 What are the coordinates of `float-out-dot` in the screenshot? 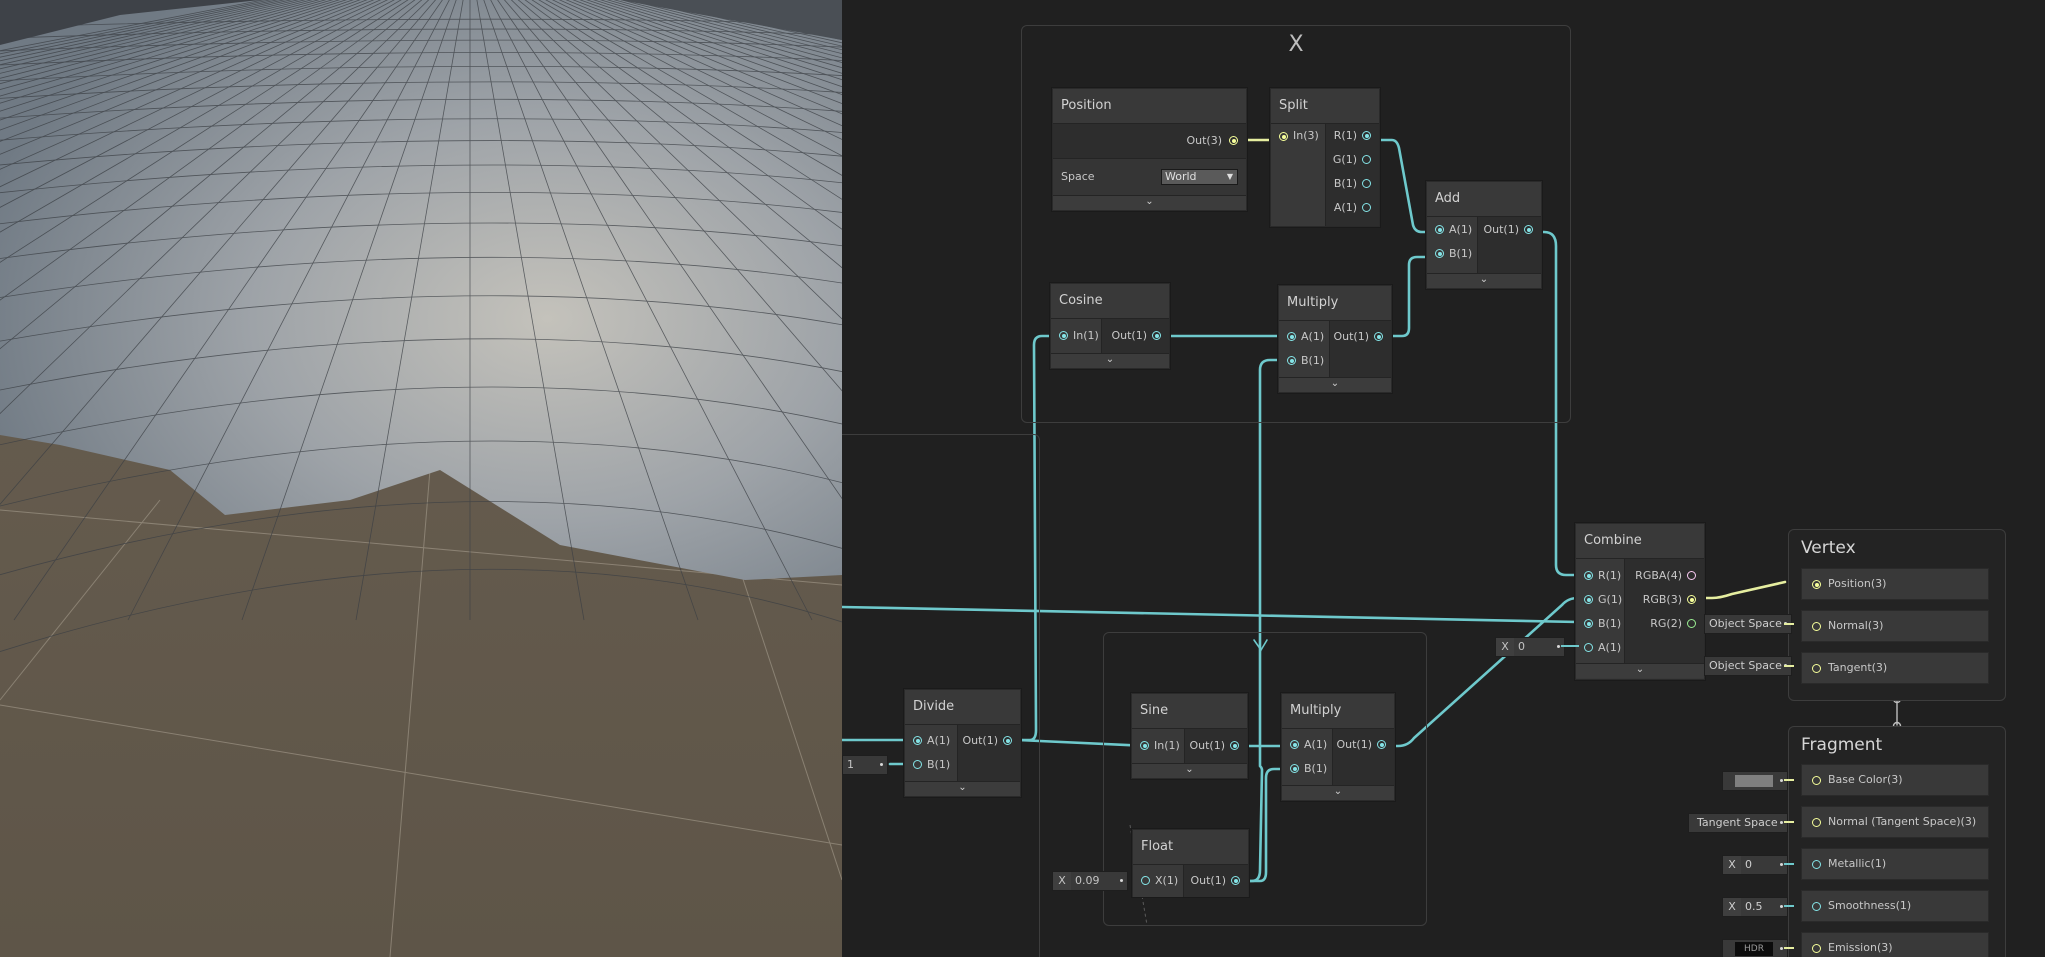 It's located at (1235, 880).